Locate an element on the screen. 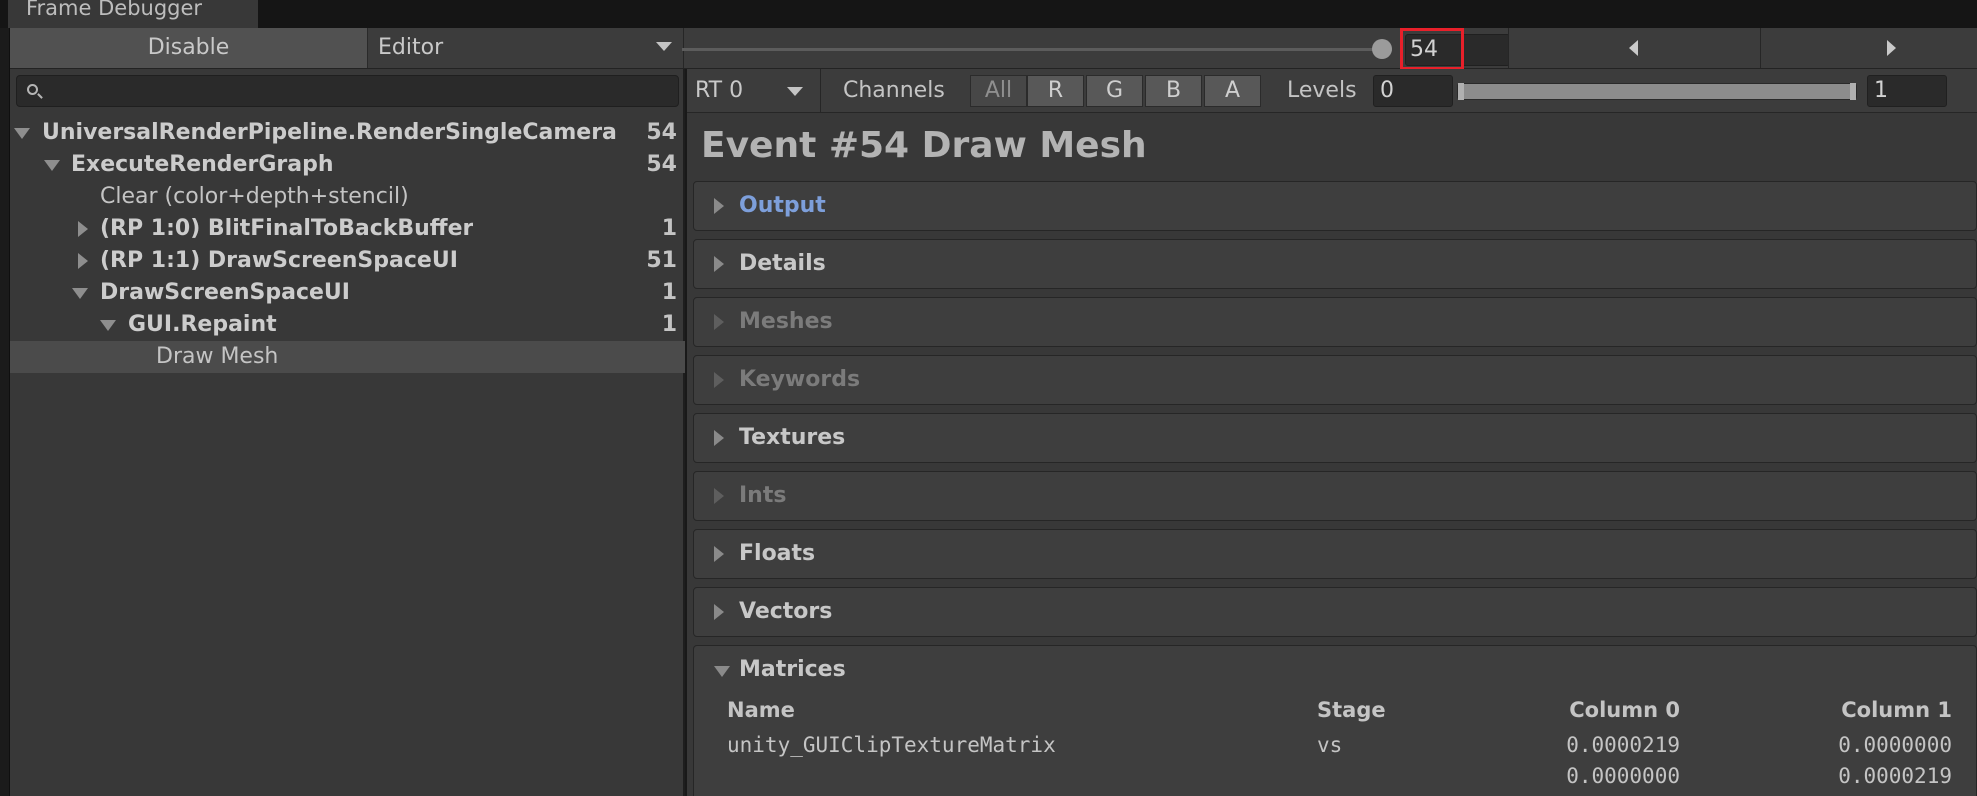 The image size is (1977, 796). tree-item-blit-final: (RP 1:0) BlitFinalToBackBuffer 1 is located at coordinates (347, 229).